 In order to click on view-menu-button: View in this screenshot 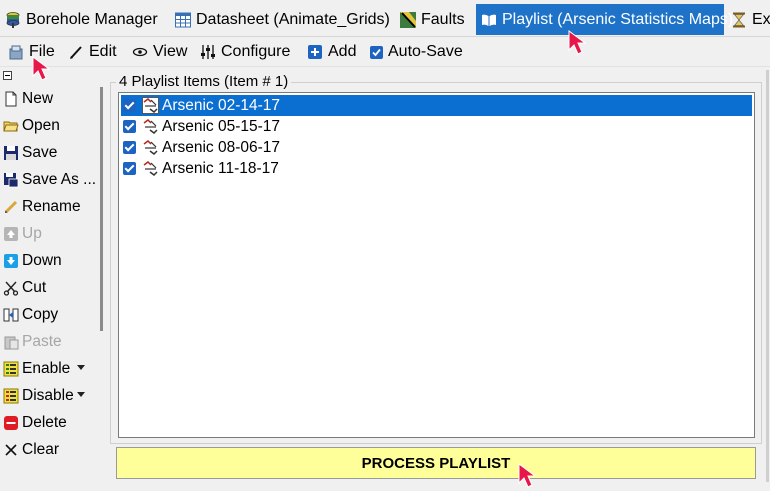, I will do `click(159, 52)`.